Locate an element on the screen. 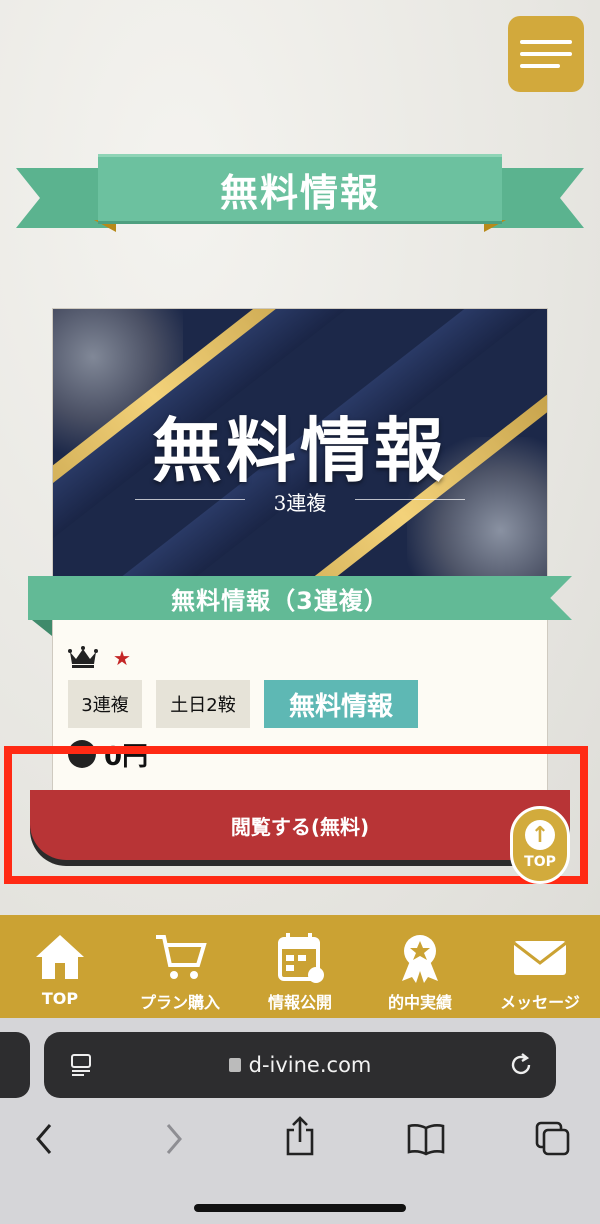 The height and width of the screenshot is (1224, 600). reader-icon is located at coordinates (81, 1065).